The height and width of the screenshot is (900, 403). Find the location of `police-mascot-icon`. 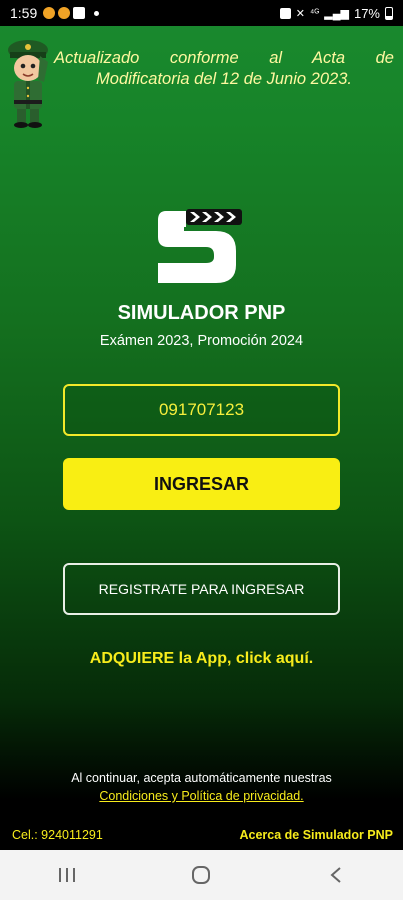

police-mascot-icon is located at coordinates (28, 84).